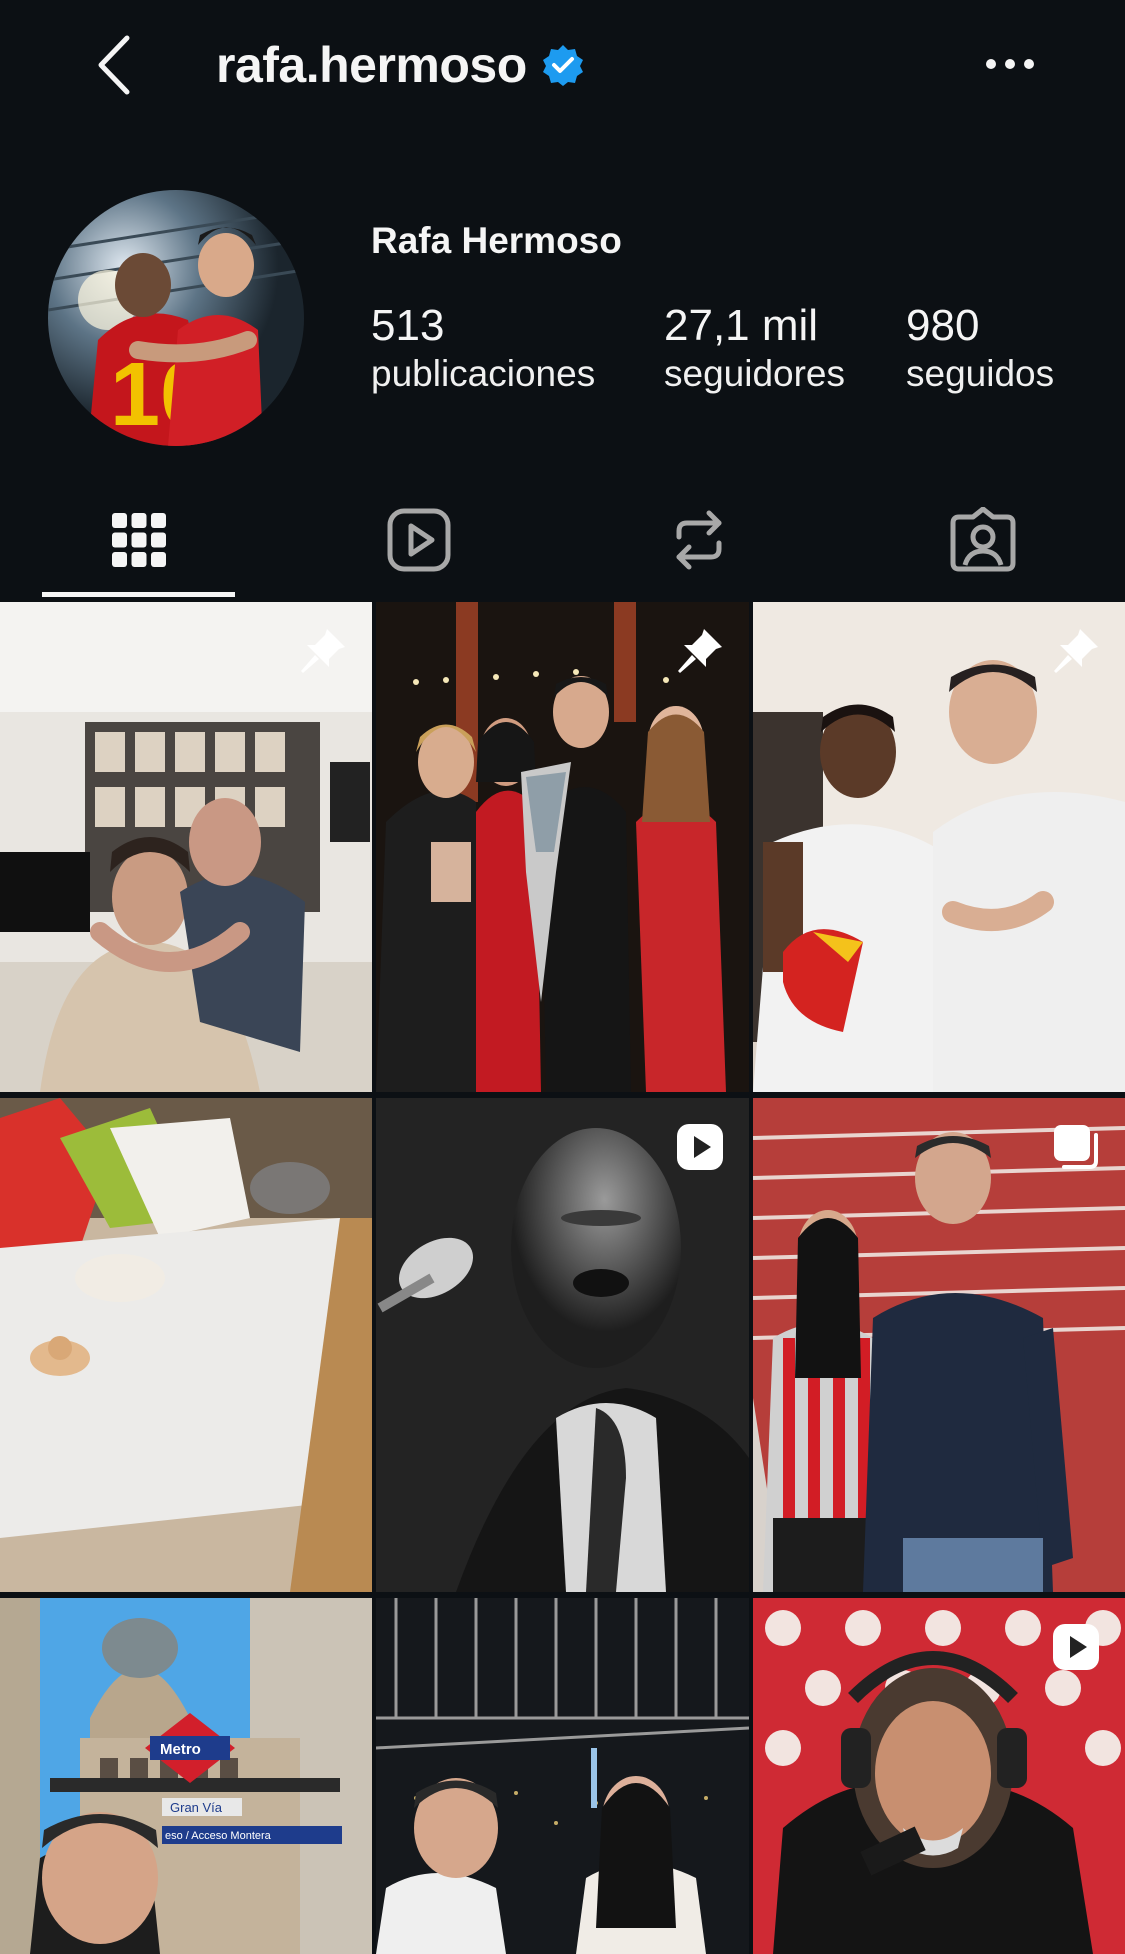 Image resolution: width=1125 pixels, height=1954 pixels. What do you see at coordinates (741, 325) in the screenshot?
I see `followers-count: 27,1 mil` at bounding box center [741, 325].